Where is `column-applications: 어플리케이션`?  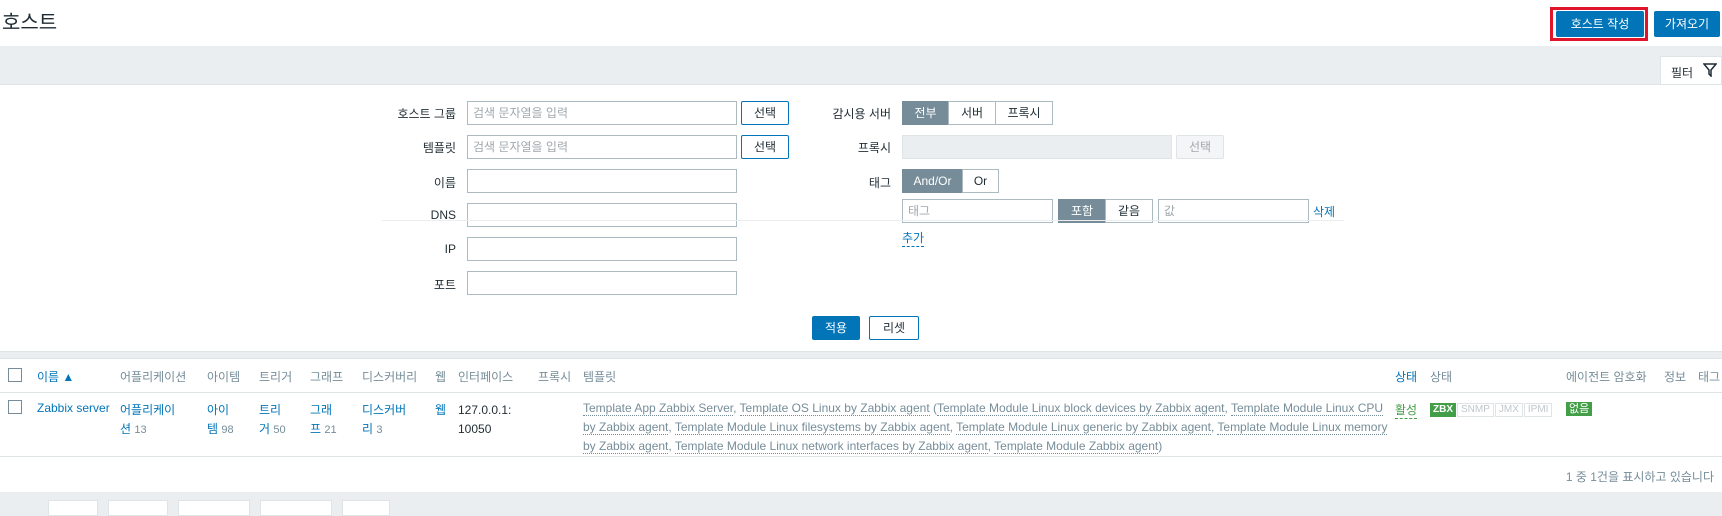 column-applications: 어플리케이션 is located at coordinates (153, 377).